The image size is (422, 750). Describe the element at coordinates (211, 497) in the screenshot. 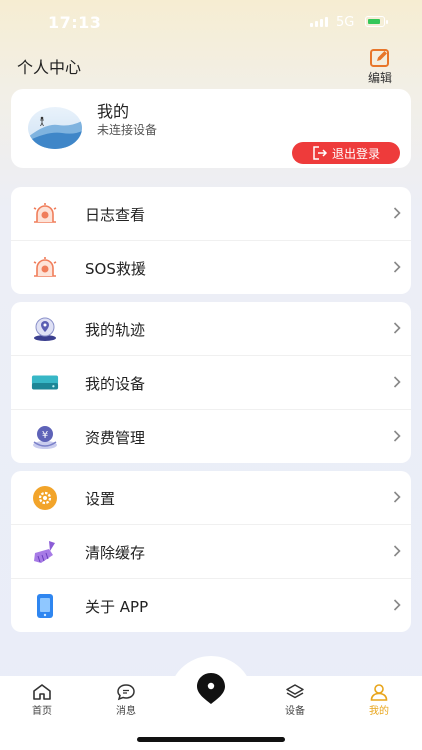

I see `menu-item-settings: 设置` at that location.